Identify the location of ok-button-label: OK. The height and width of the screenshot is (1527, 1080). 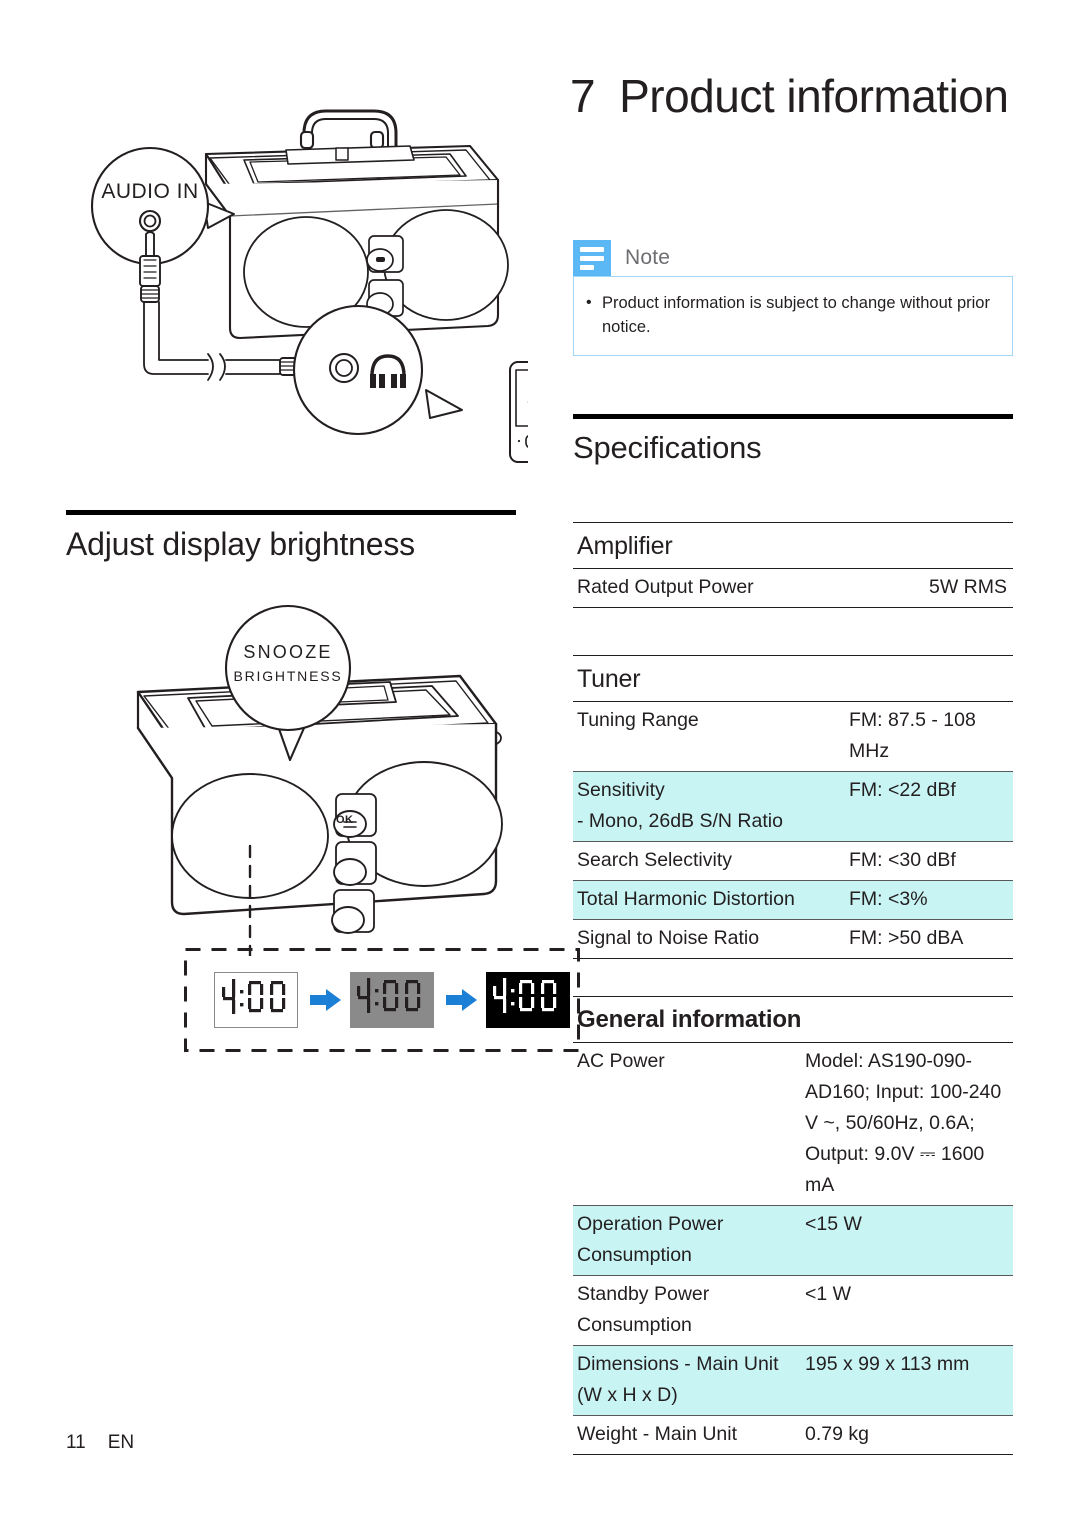
(345, 820).